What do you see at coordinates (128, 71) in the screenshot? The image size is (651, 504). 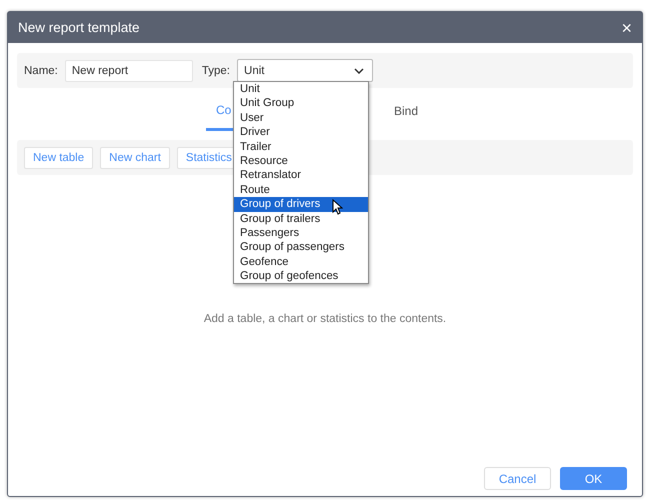 I see `name-field: New report` at bounding box center [128, 71].